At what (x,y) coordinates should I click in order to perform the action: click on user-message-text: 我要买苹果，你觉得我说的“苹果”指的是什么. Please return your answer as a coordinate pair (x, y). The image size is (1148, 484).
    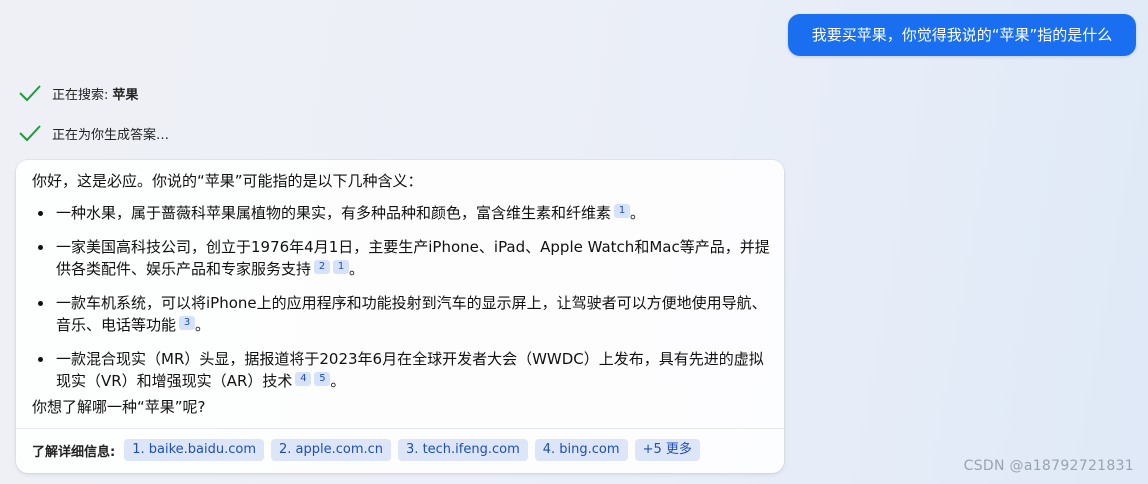
    Looking at the image, I should click on (962, 35).